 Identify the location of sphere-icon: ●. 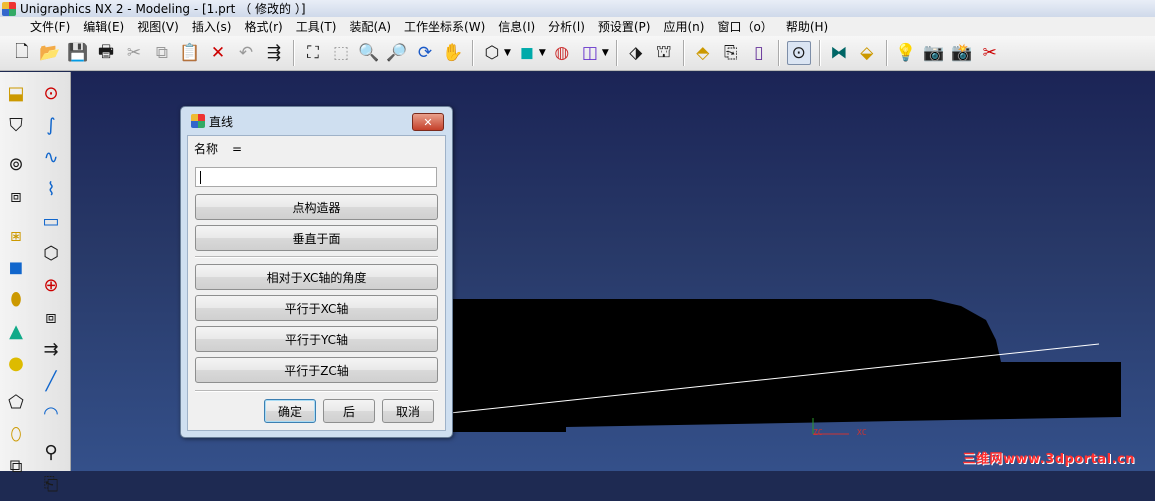
(16, 363).